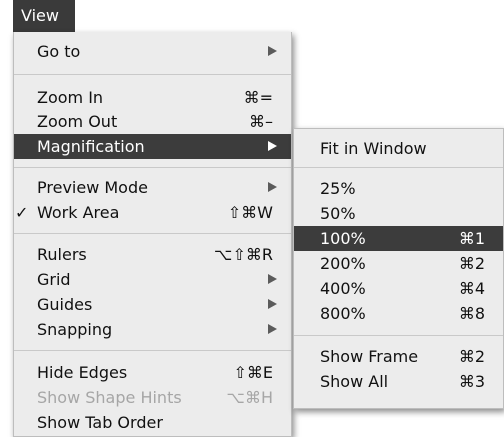 This screenshot has width=504, height=437. Describe the element at coordinates (398, 238) in the screenshot. I see `menu-item-zoom-100: 100% ⌘1` at that location.